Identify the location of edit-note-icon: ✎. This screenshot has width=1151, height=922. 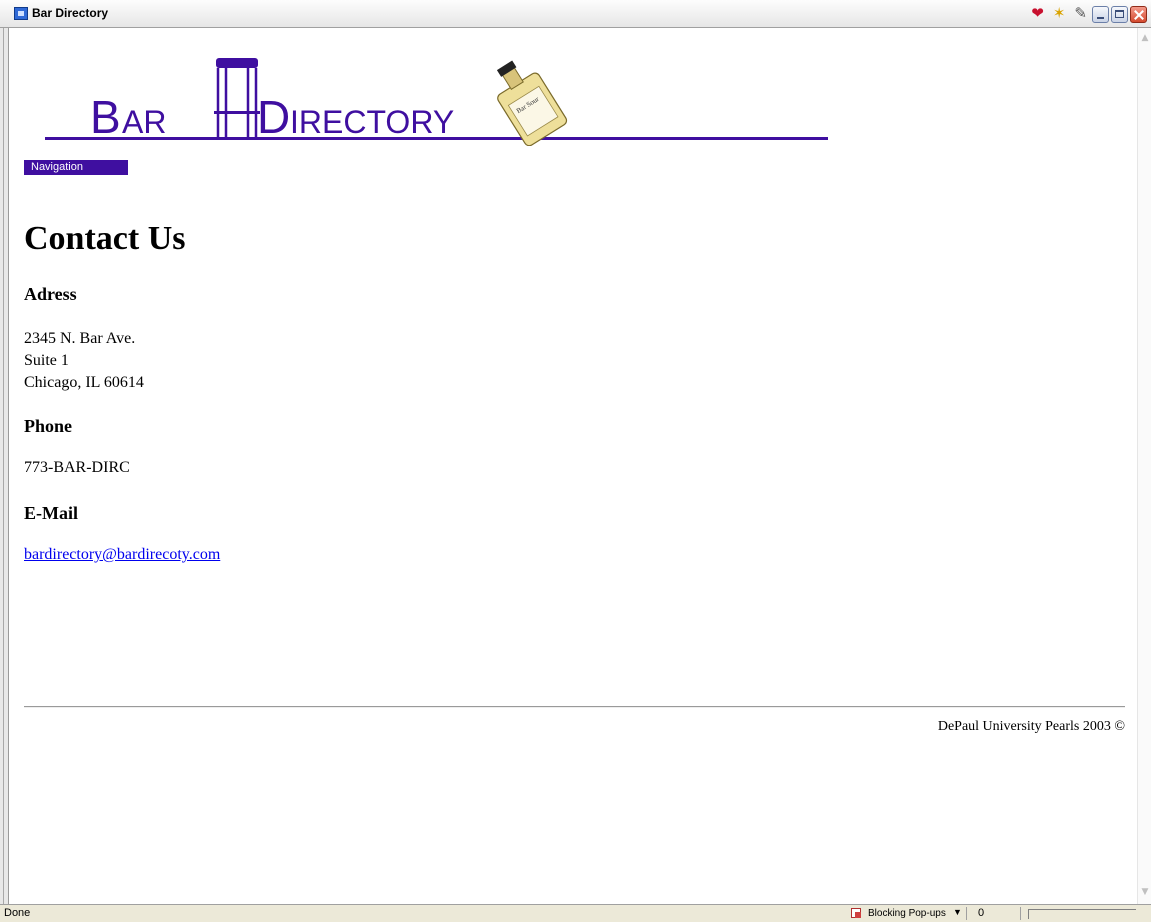
(1080, 13).